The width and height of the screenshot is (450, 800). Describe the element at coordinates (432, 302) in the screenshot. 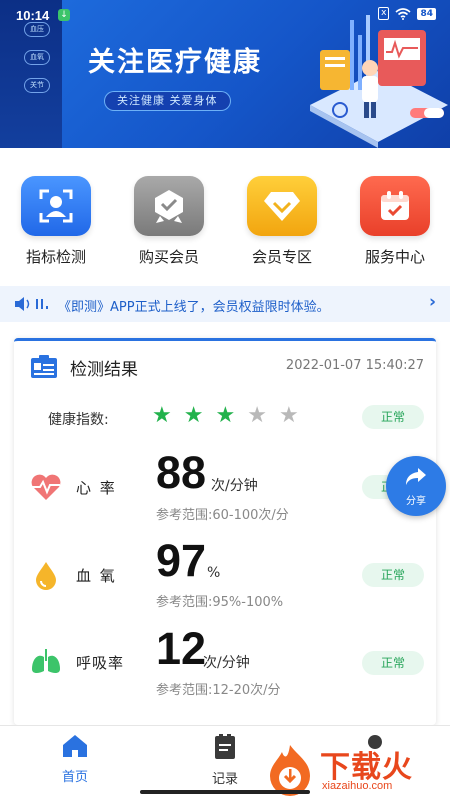

I see `chevron-right-icon: ›` at that location.